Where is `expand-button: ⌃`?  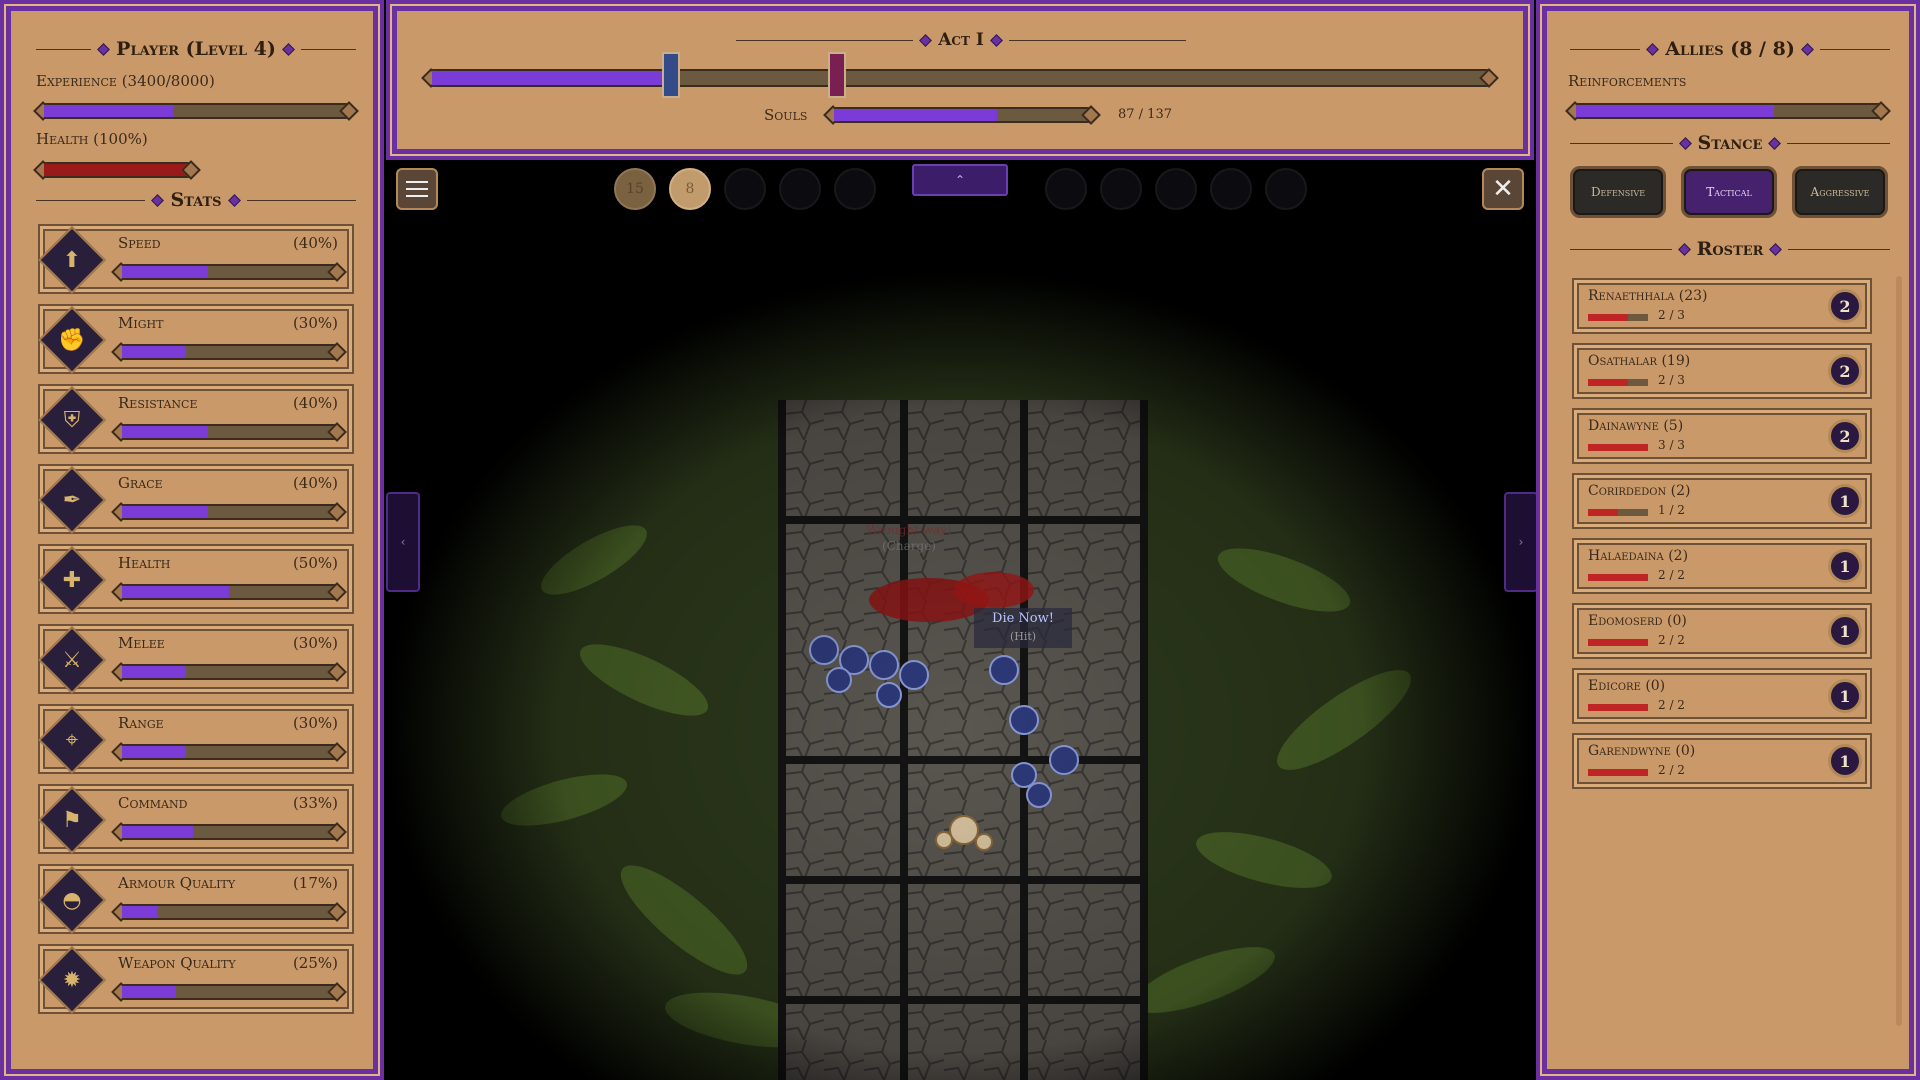 expand-button: ⌃ is located at coordinates (960, 180).